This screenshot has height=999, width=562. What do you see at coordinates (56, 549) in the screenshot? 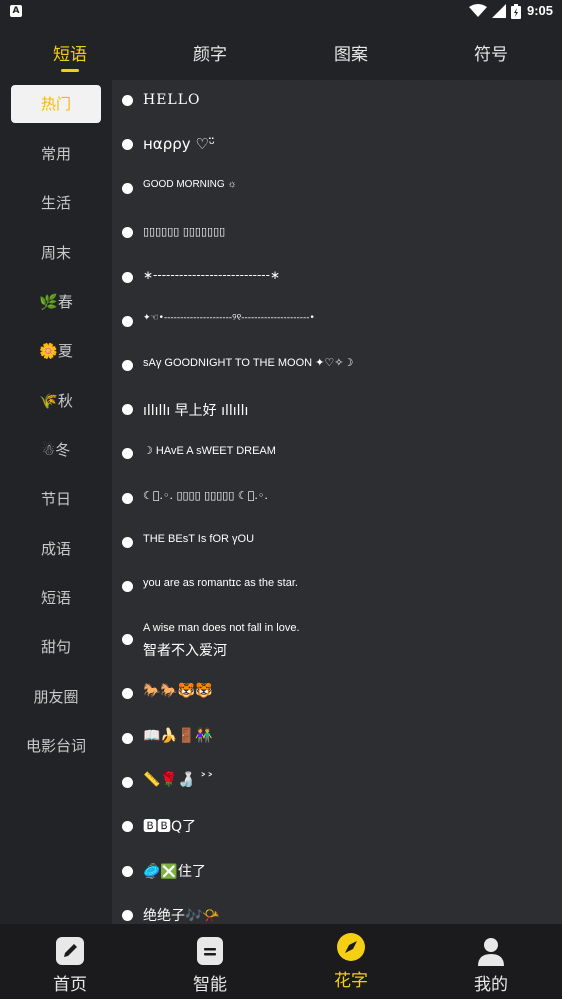
I see `sidebar-item-idioms: 成语` at bounding box center [56, 549].